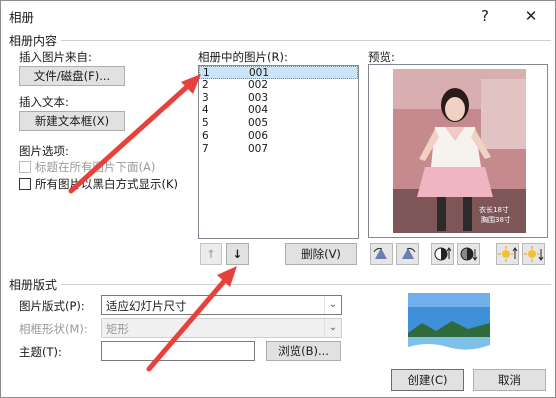  I want to click on theme-label: 主题(T):, so click(40, 352).